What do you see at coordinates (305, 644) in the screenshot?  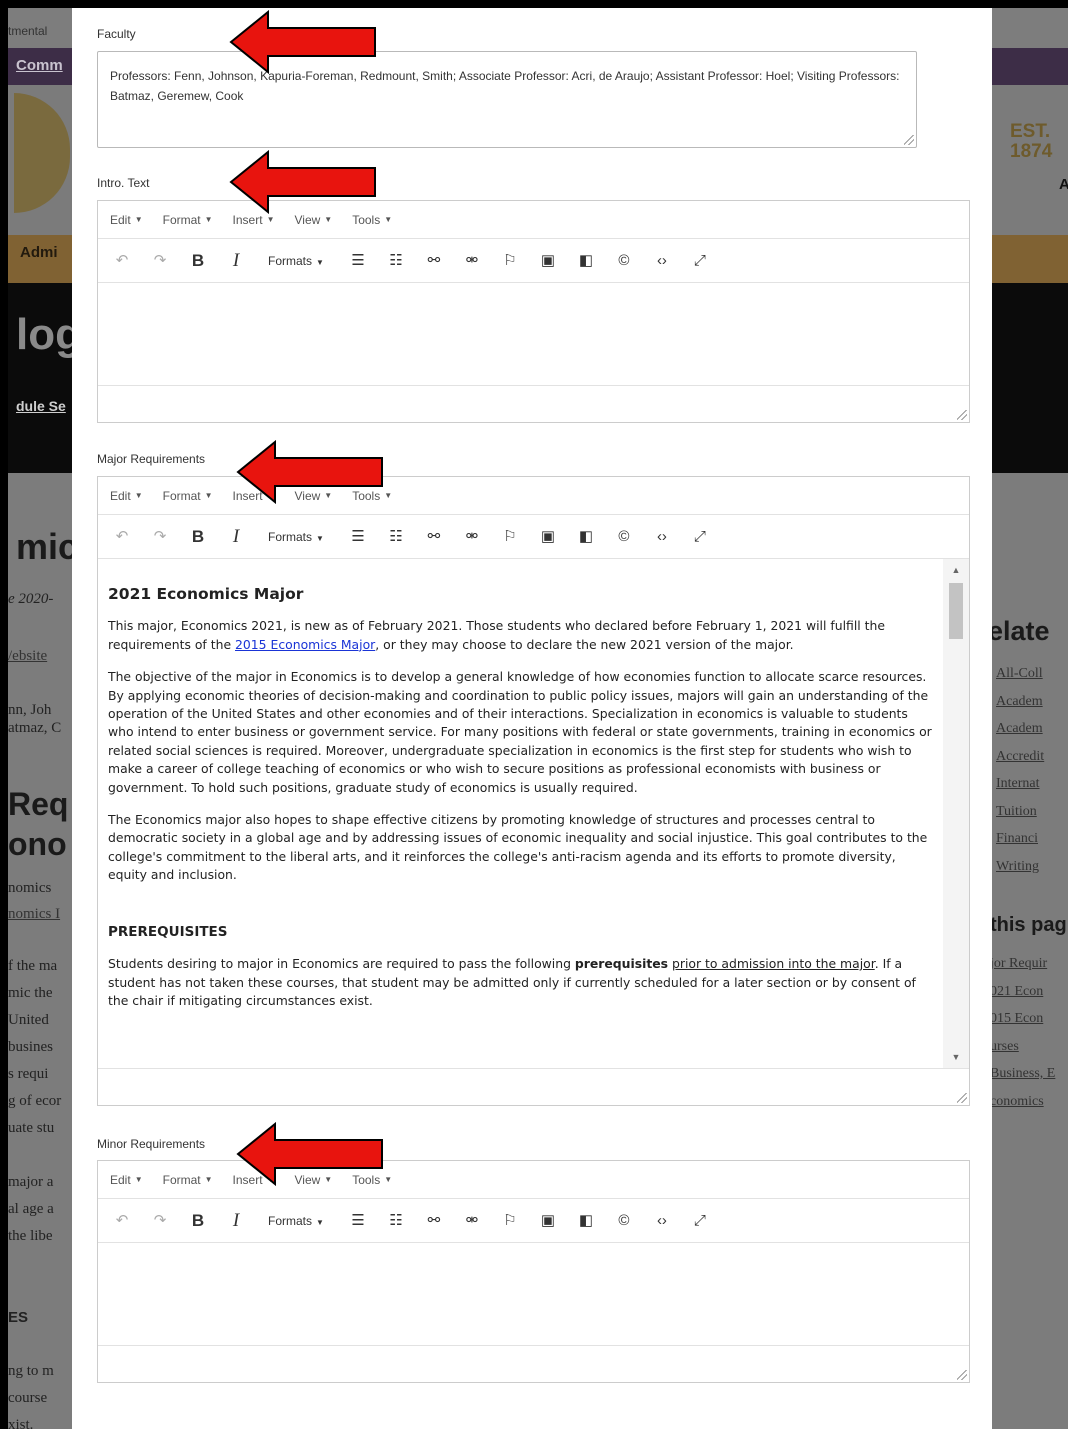 I see `economics-2015-link: 2015 Economics Major` at bounding box center [305, 644].